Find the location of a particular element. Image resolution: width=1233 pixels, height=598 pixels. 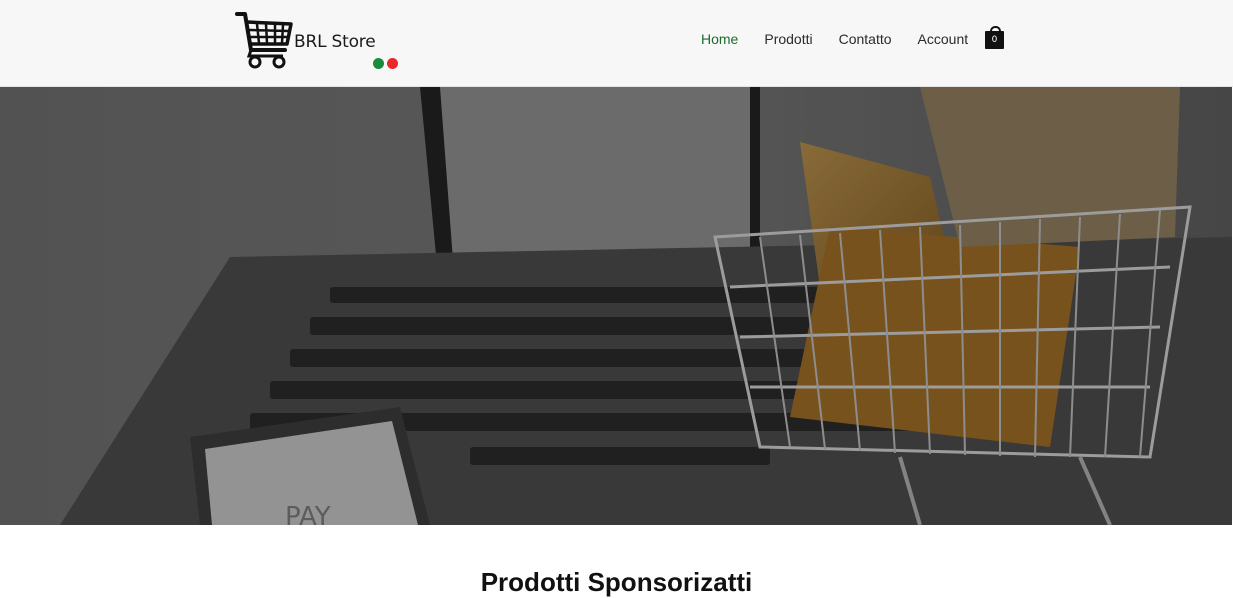

nav-item-prodotti: Prodotti is located at coordinates (788, 39).